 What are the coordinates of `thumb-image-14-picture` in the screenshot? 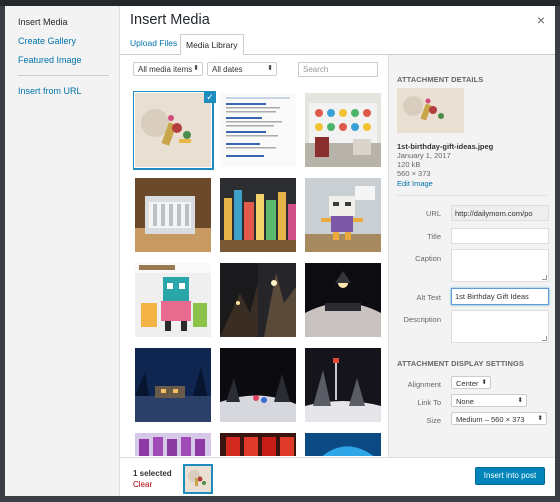 It's located at (258, 444).